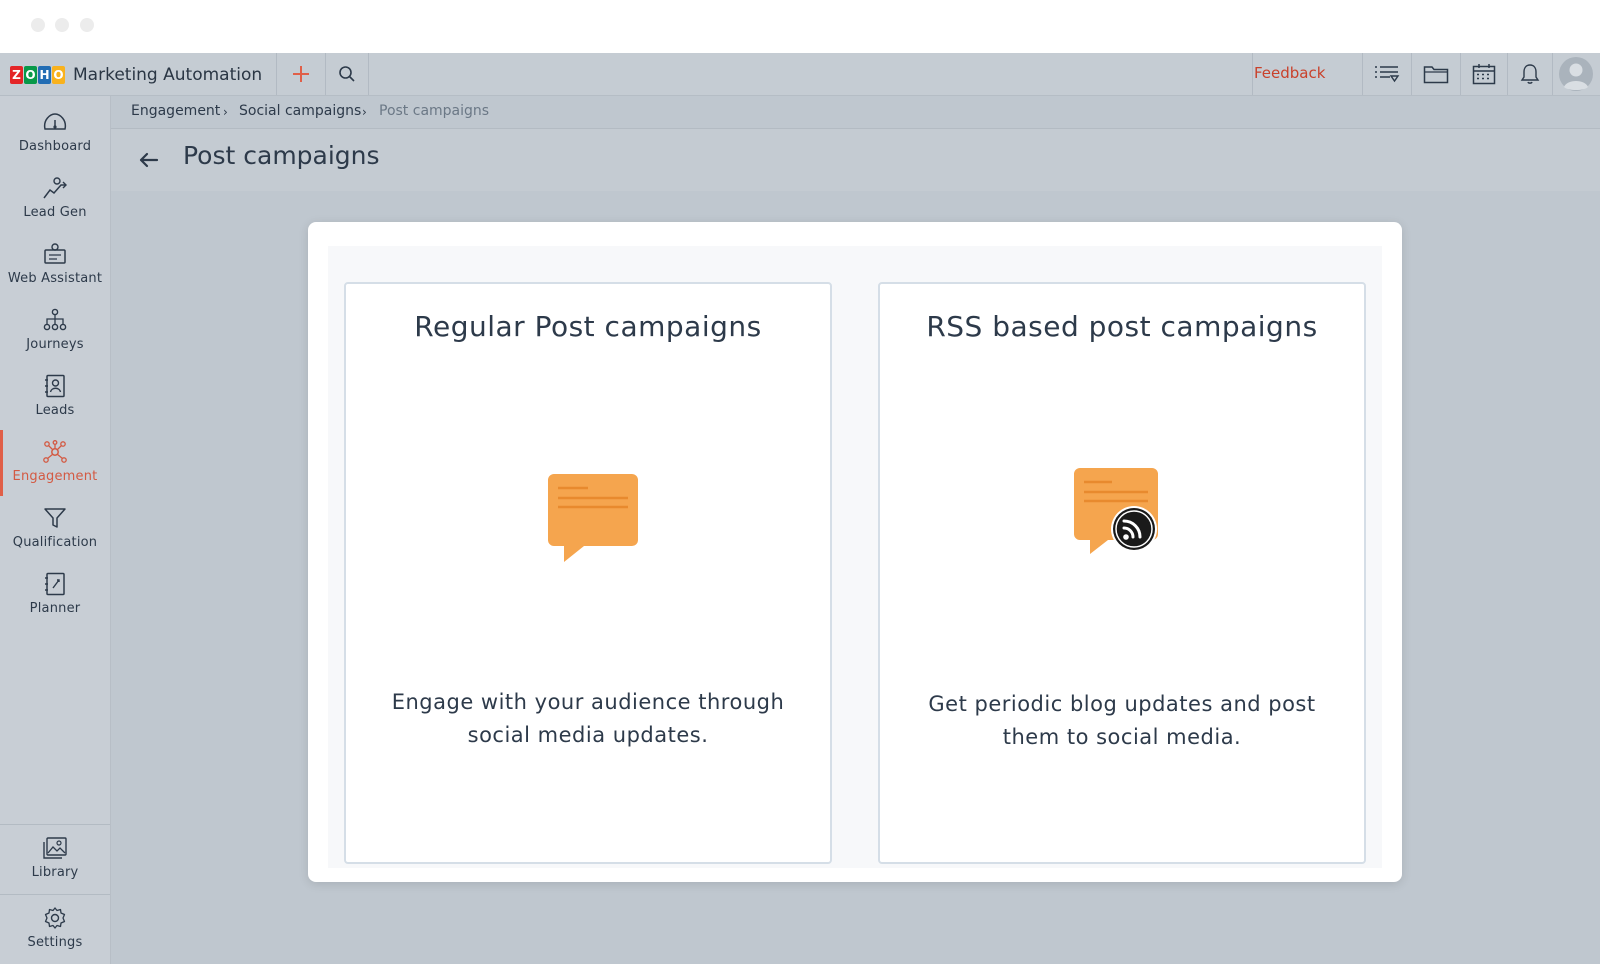  I want to click on window-close-button, so click(38, 25).